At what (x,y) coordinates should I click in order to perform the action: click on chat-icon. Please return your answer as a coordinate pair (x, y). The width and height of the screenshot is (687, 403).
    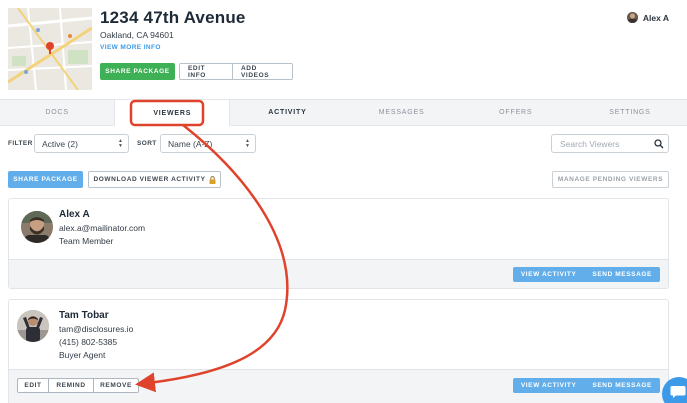
    Looking at the image, I should click on (678, 392).